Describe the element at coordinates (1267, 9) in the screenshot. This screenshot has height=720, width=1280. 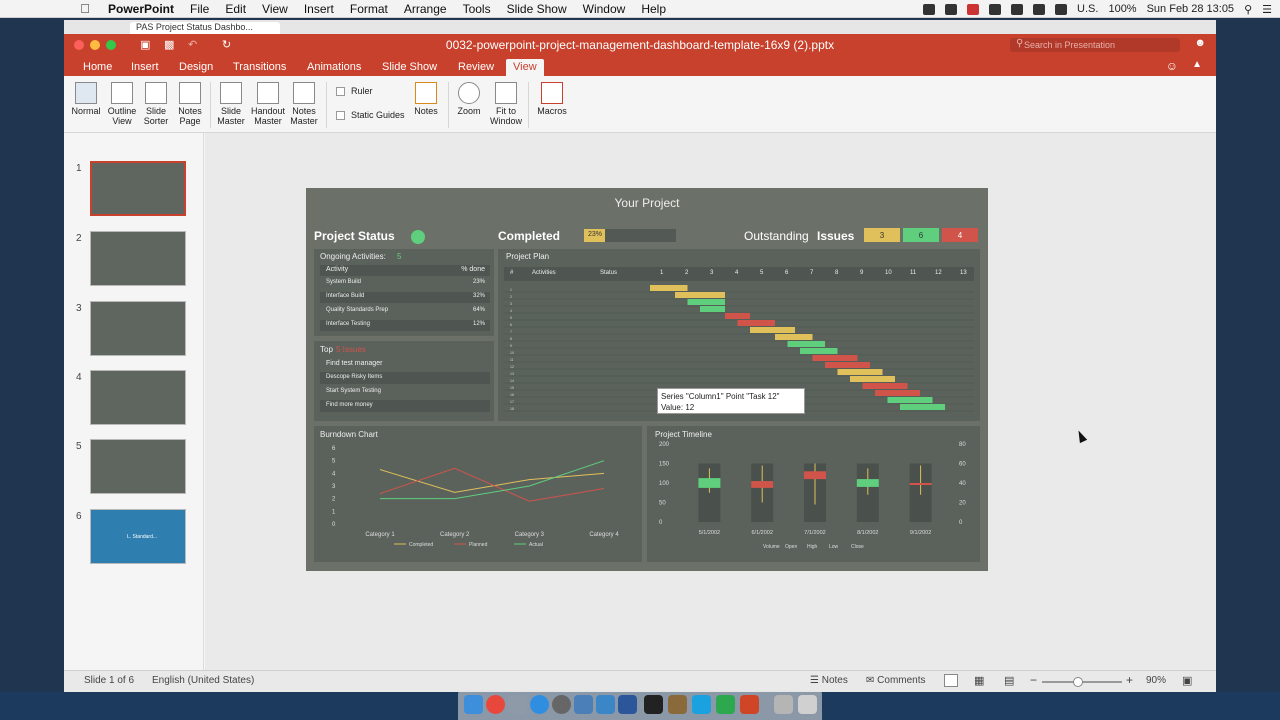
I see `notification-center-icon: ☰` at that location.